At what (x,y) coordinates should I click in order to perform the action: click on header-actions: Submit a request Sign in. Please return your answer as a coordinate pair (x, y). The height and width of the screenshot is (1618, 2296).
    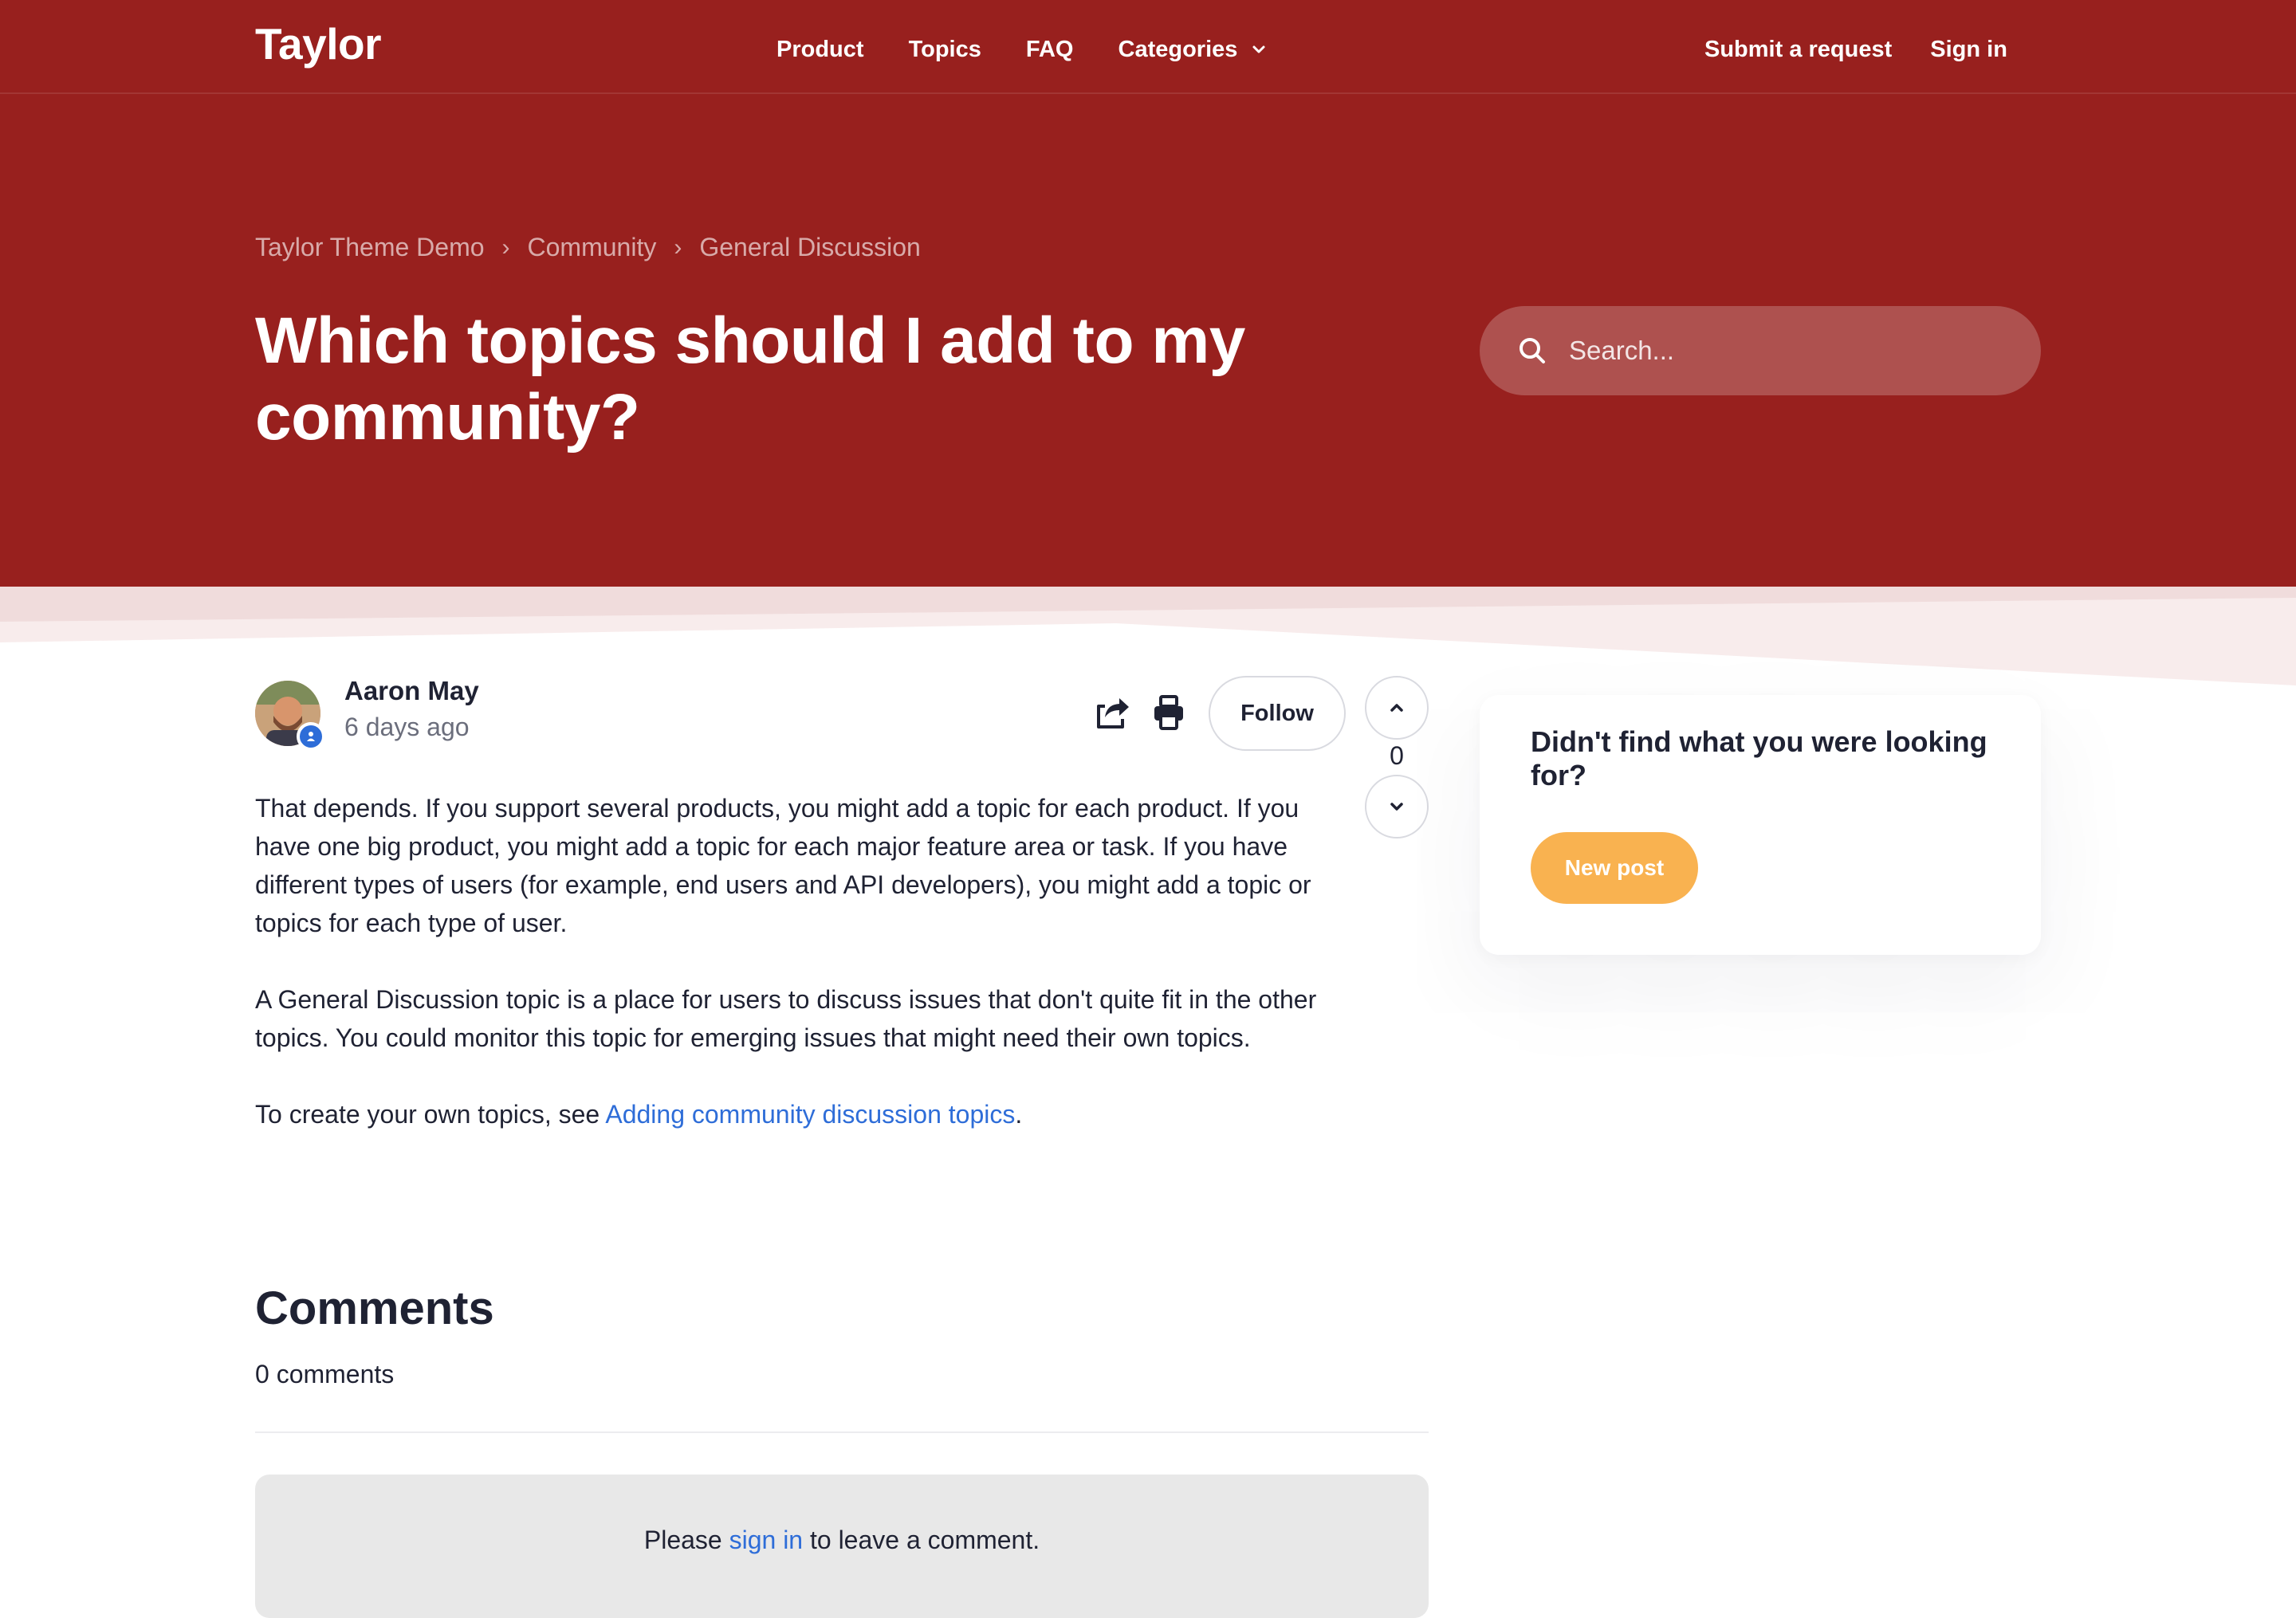
    Looking at the image, I should click on (1875, 49).